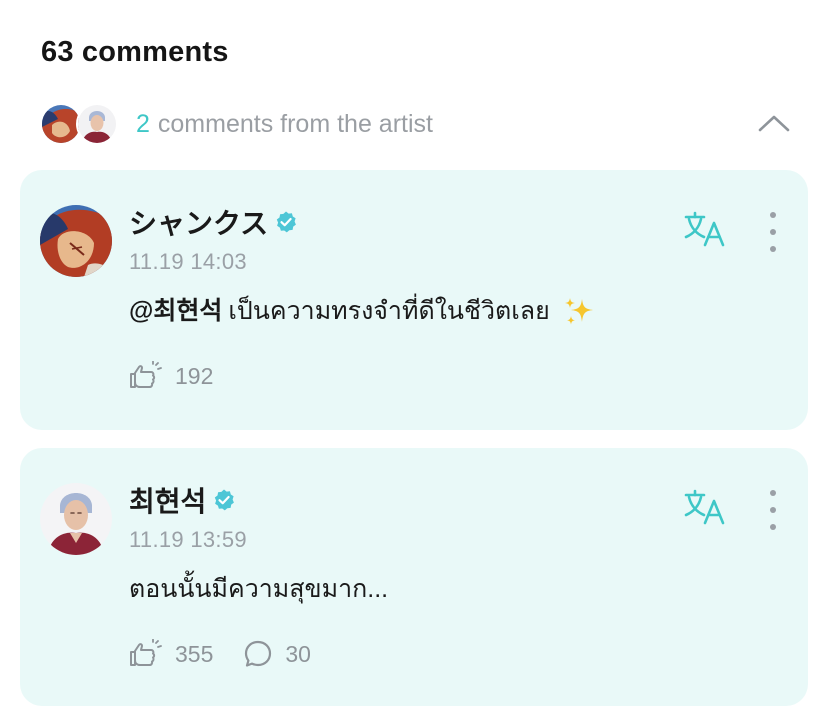 Image resolution: width=828 pixels, height=713 pixels. I want to click on comment-actions: 192, so click(186, 376).